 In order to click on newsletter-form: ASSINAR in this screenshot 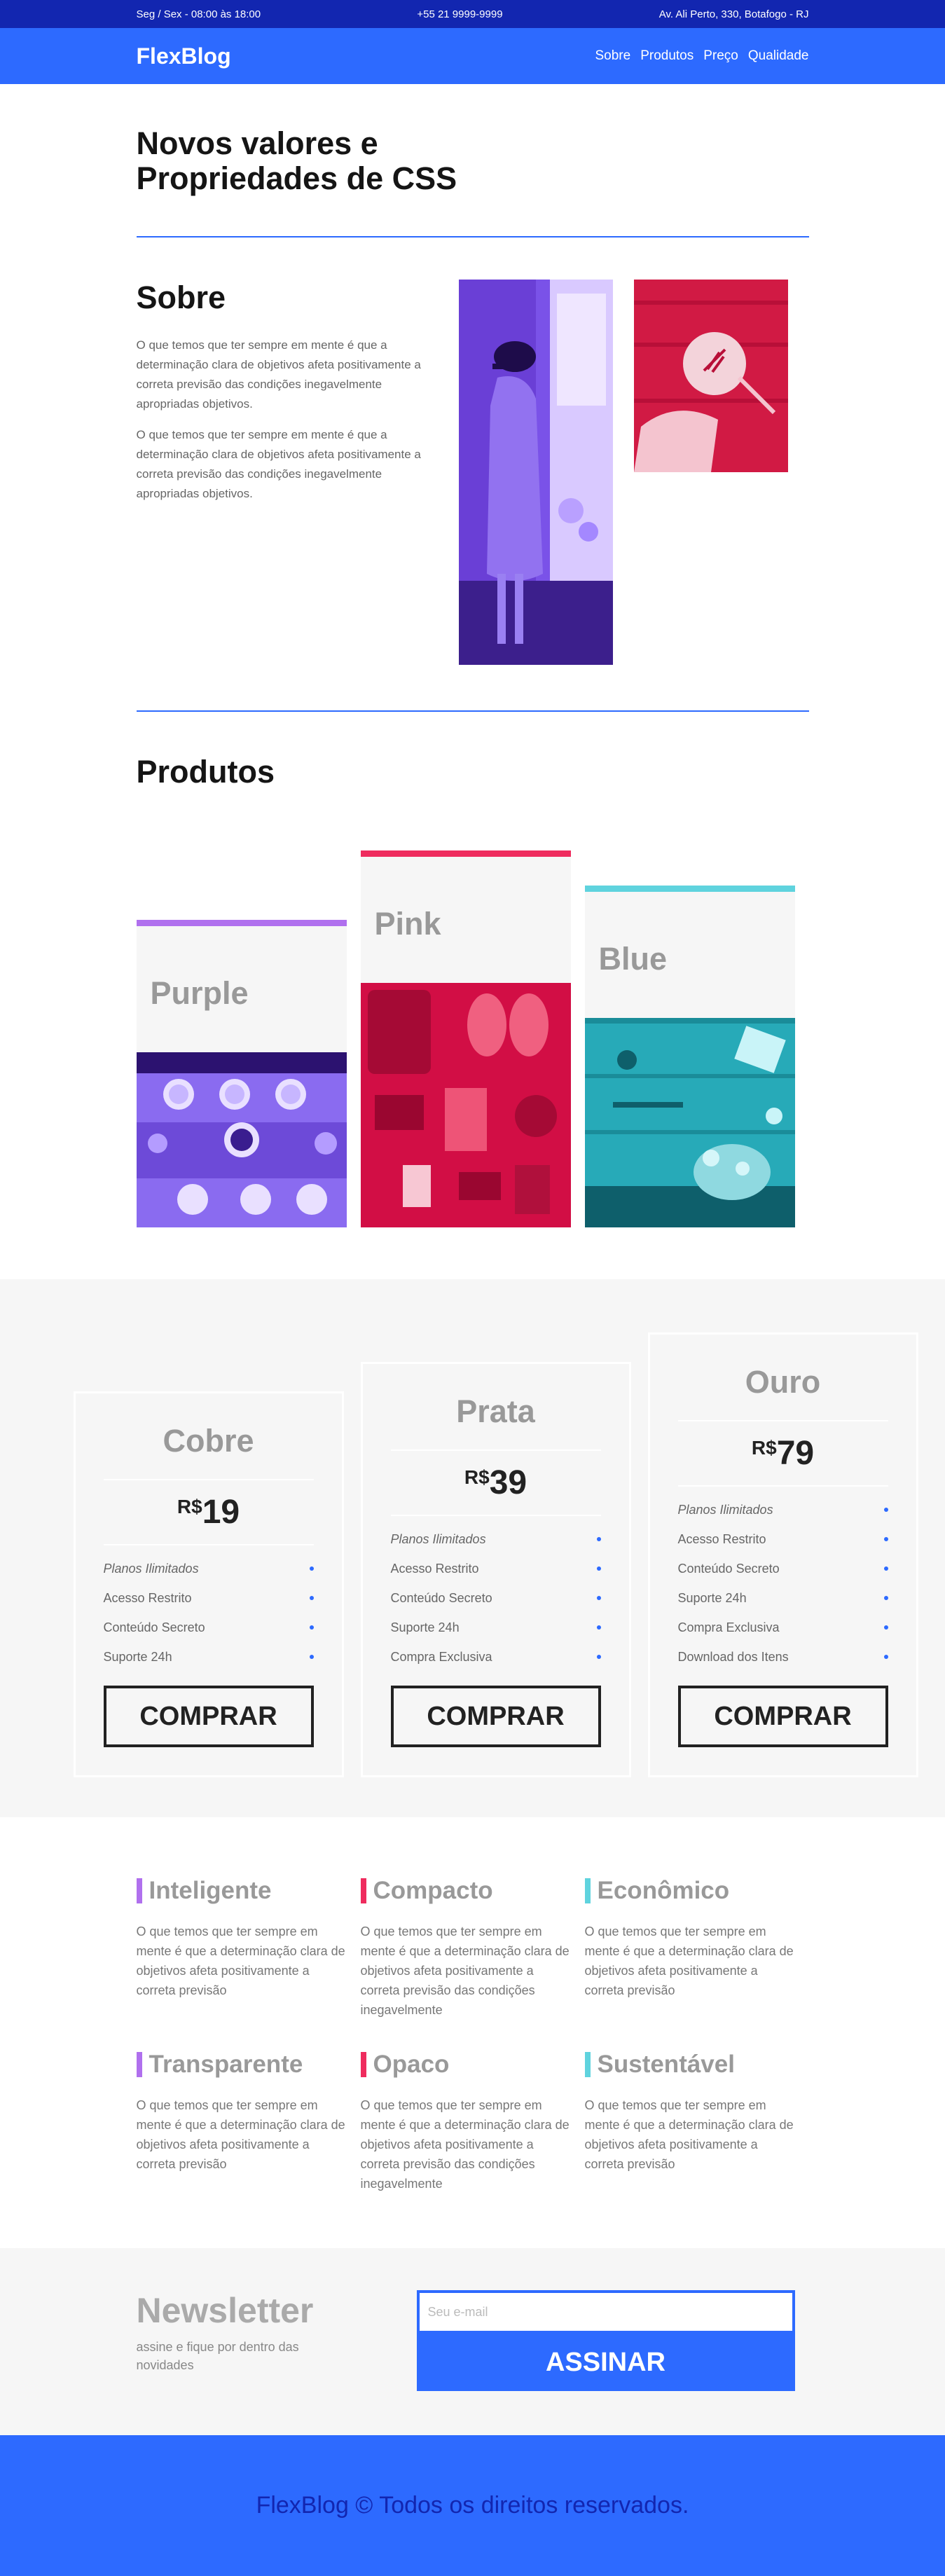, I will do `click(605, 2340)`.